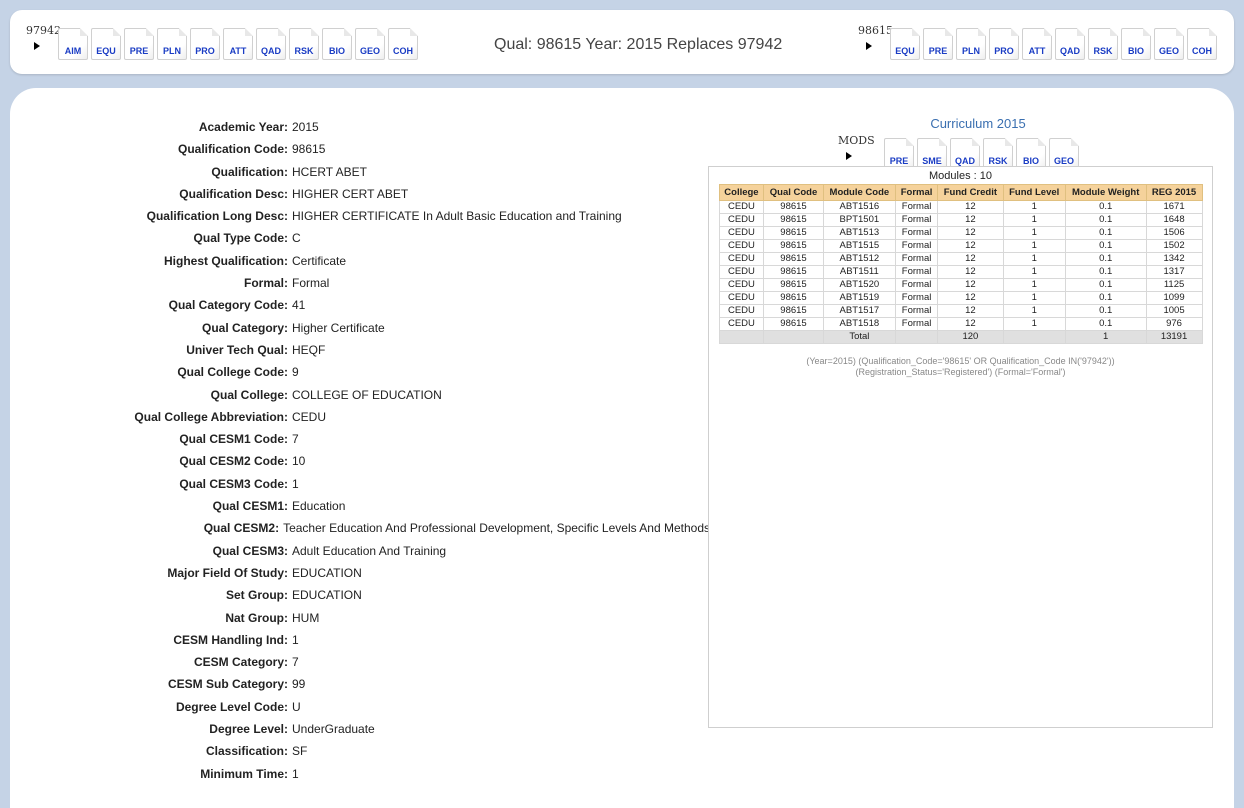  What do you see at coordinates (246, 751) in the screenshot?
I see `field-label: Classification:` at bounding box center [246, 751].